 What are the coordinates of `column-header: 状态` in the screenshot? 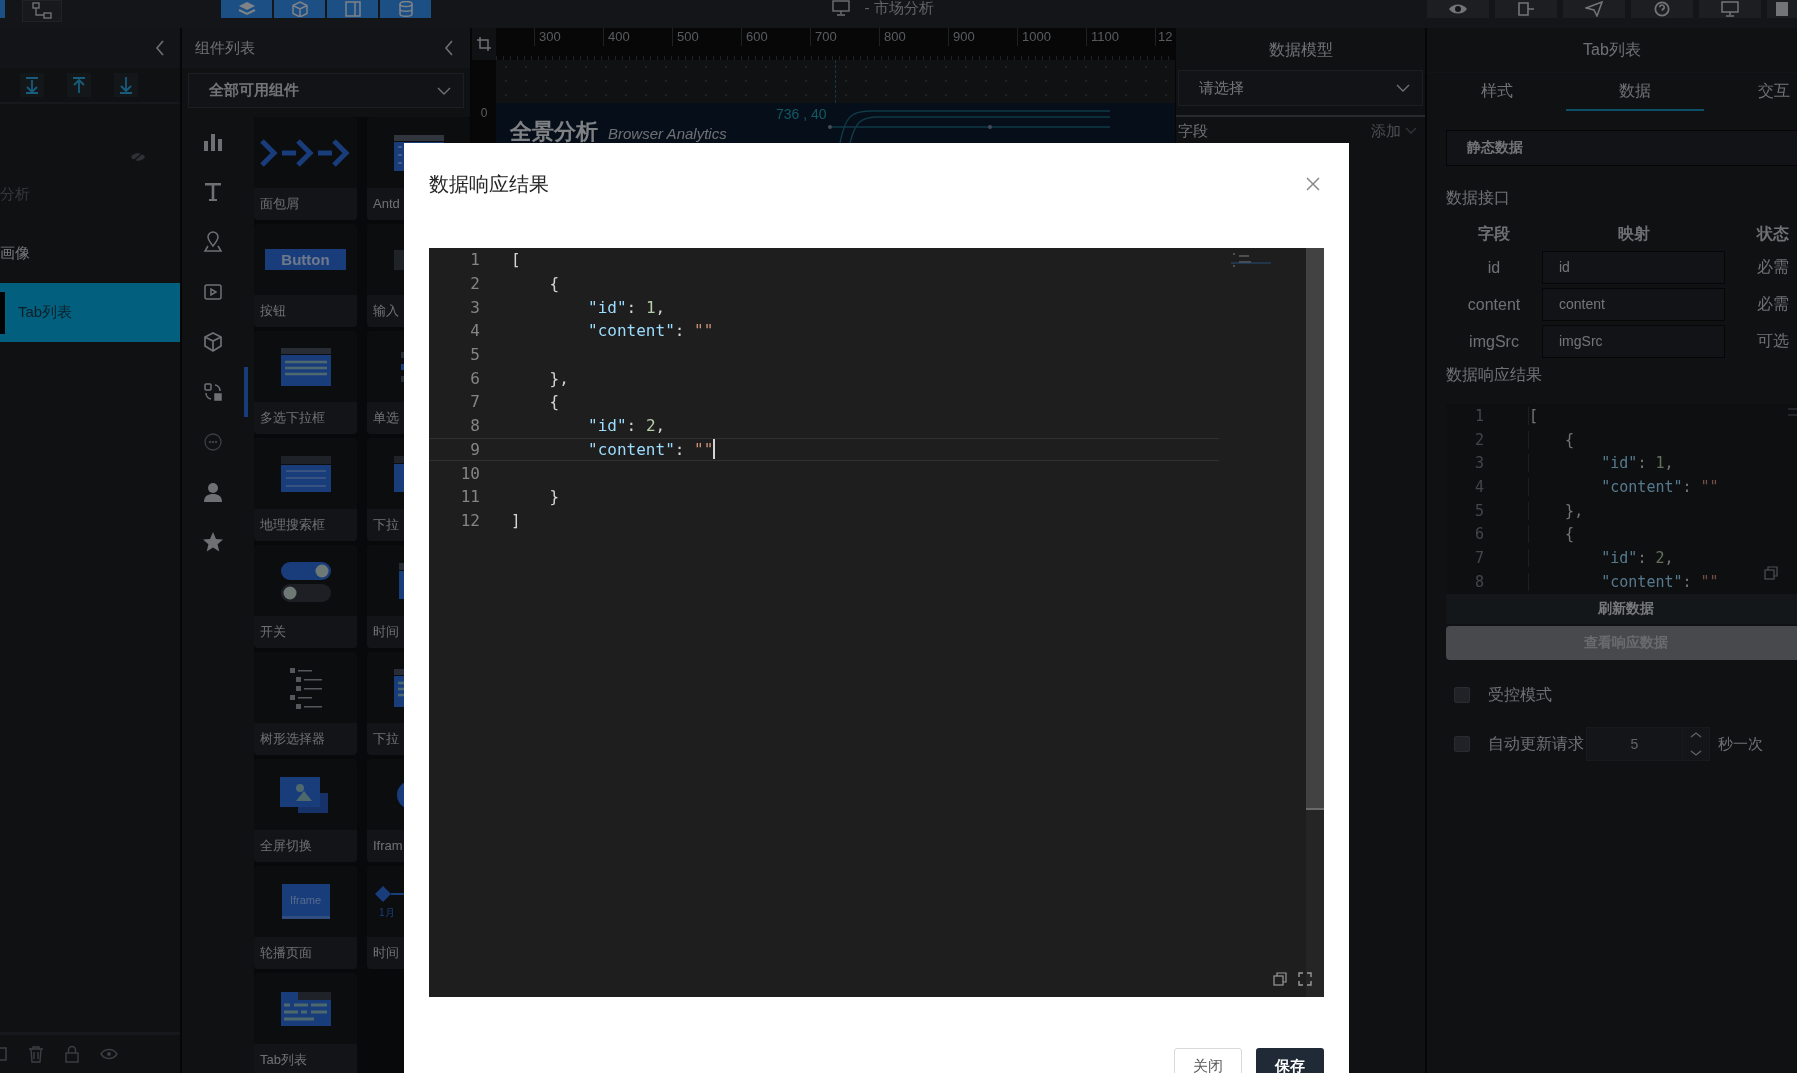 It's located at (1772, 234).